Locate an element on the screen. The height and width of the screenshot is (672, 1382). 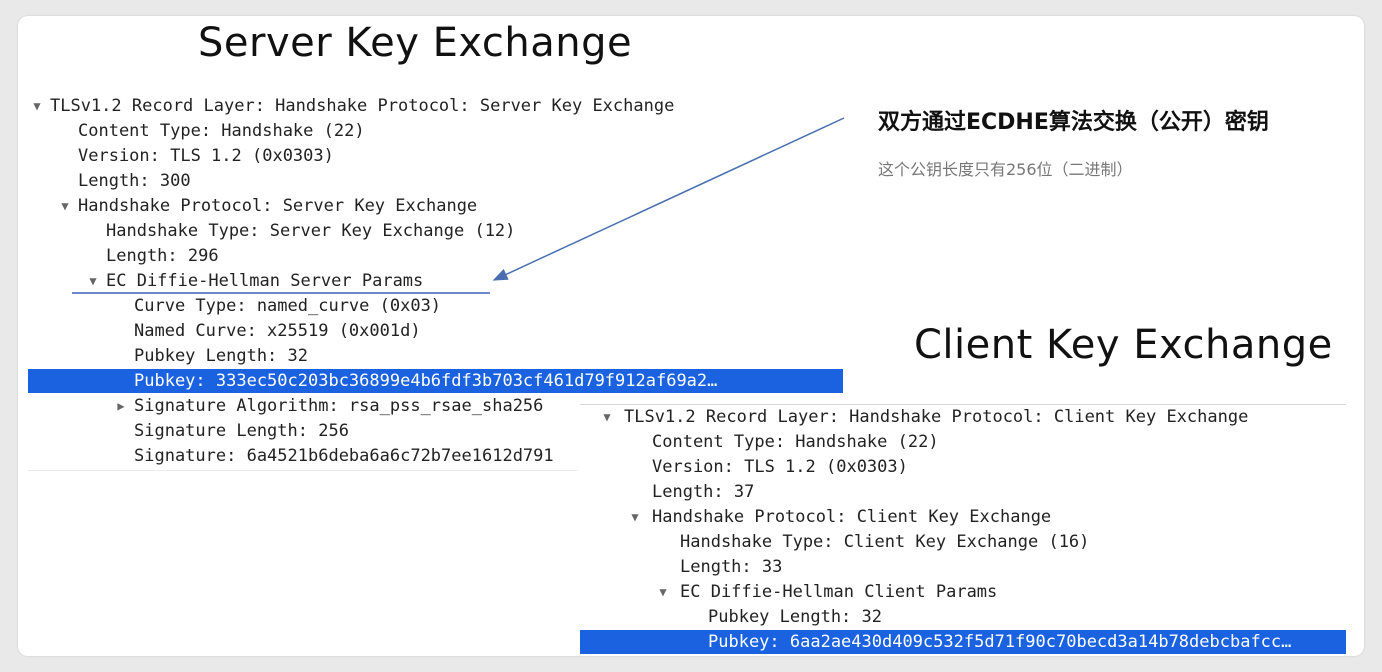
tree-row-curve-type: Curve Type: named_curve (0x03) is located at coordinates (428, 306).